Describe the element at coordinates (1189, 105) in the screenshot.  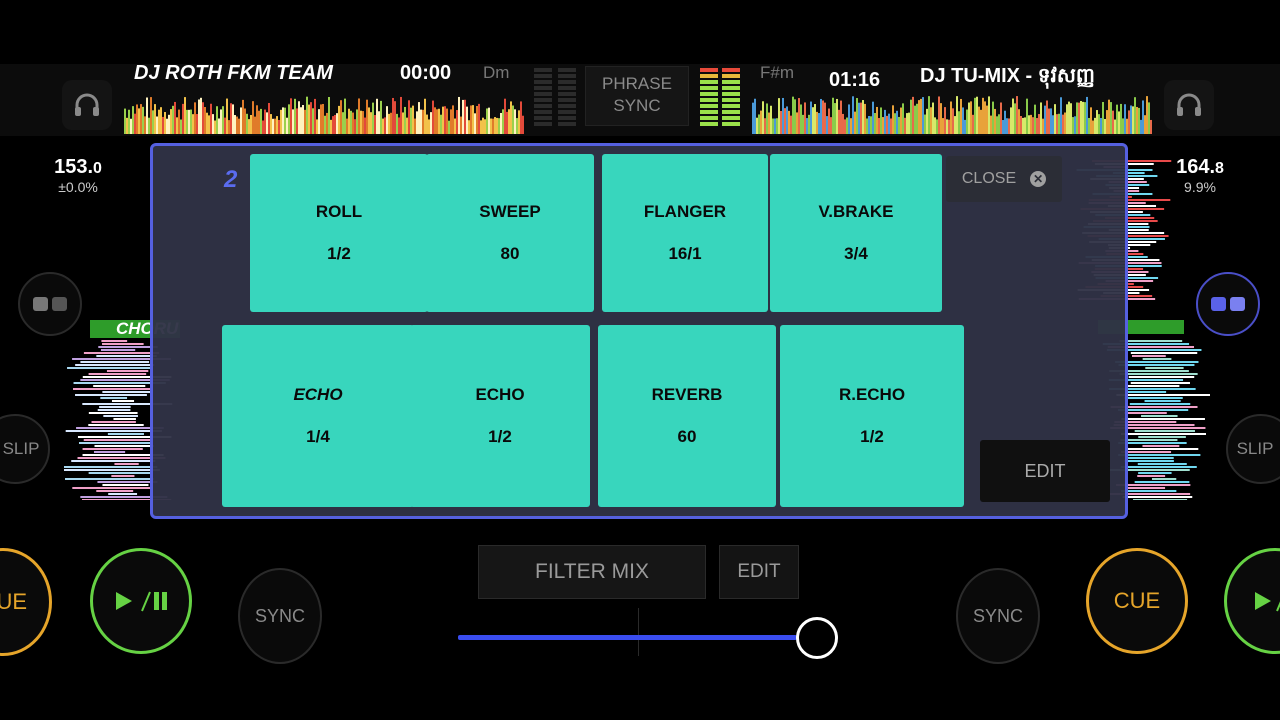
I see `headphones-right-button` at that location.